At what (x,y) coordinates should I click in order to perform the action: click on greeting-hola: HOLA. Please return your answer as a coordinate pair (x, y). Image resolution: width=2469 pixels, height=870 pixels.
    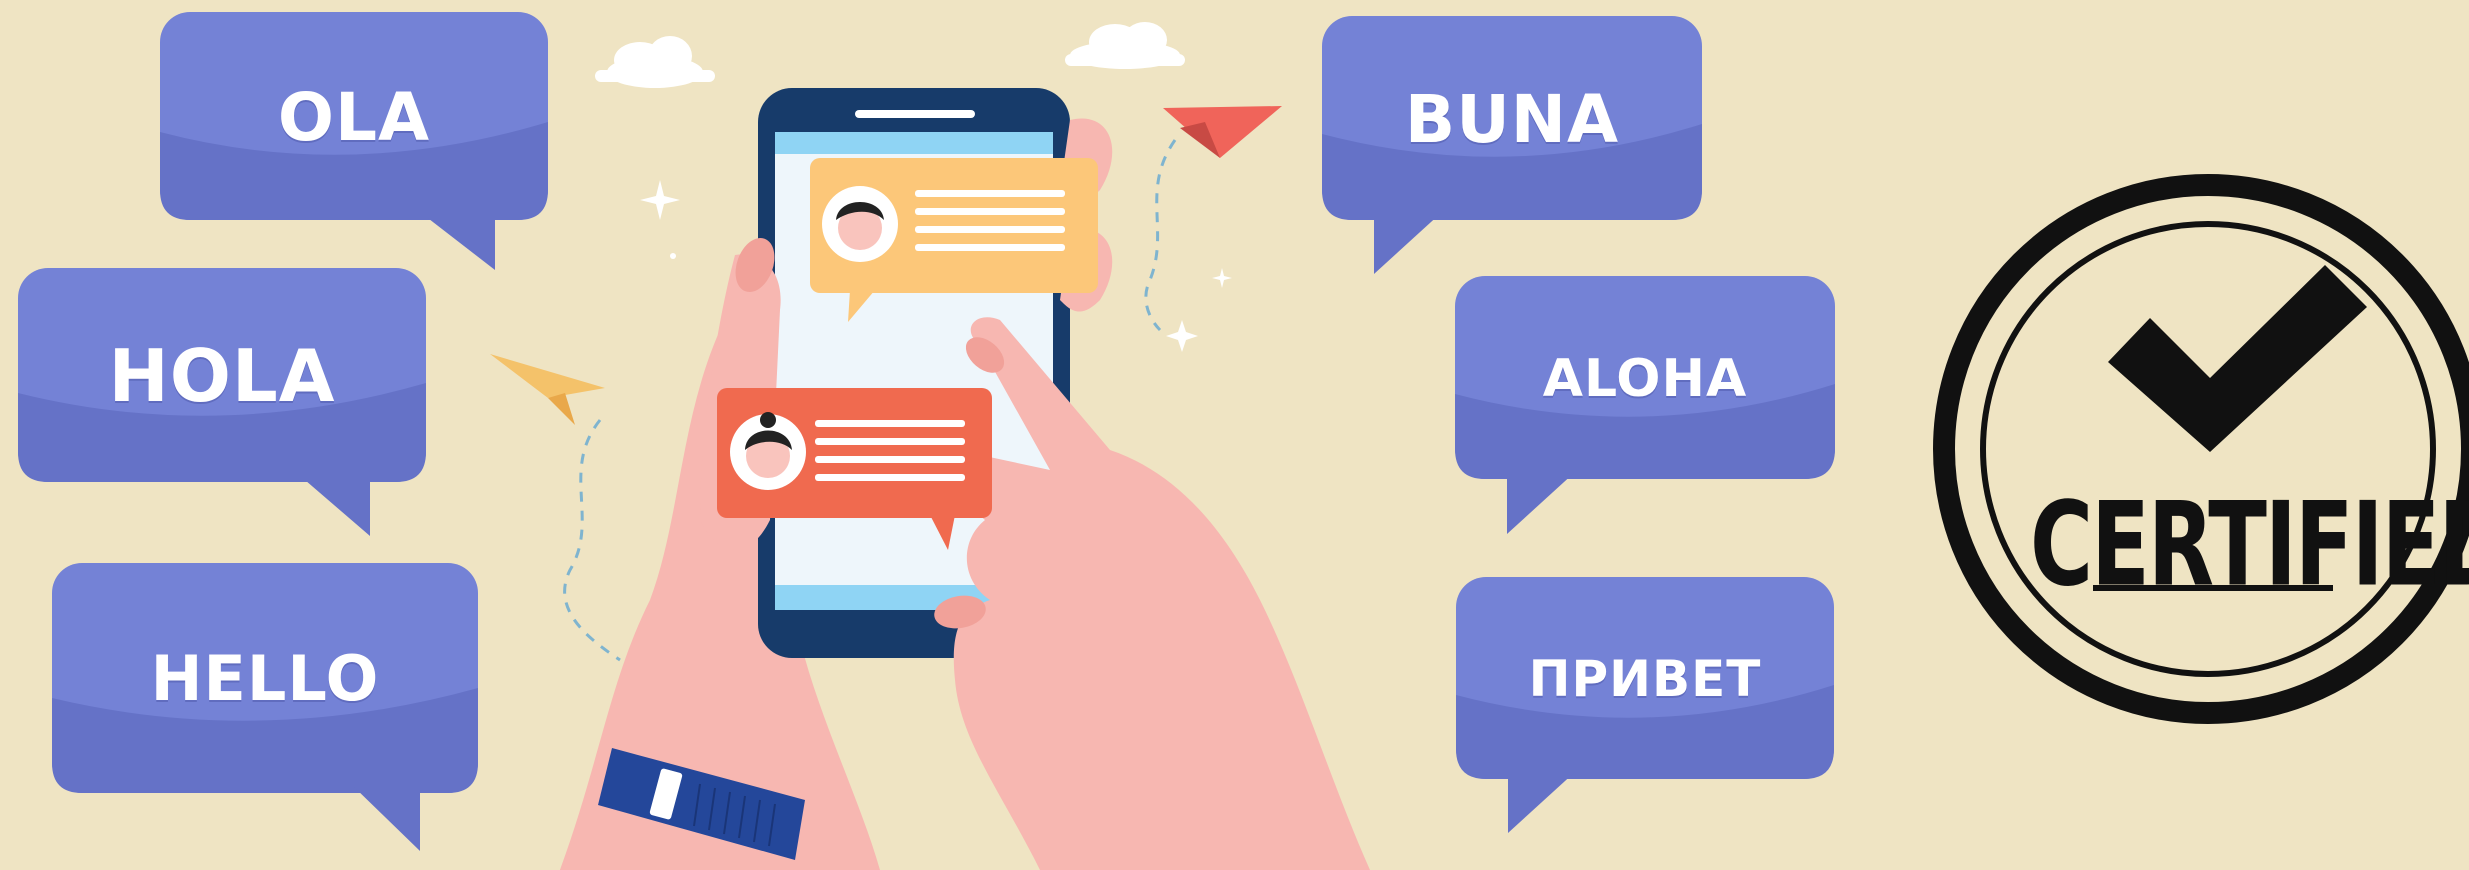
    Looking at the image, I should click on (222, 376).